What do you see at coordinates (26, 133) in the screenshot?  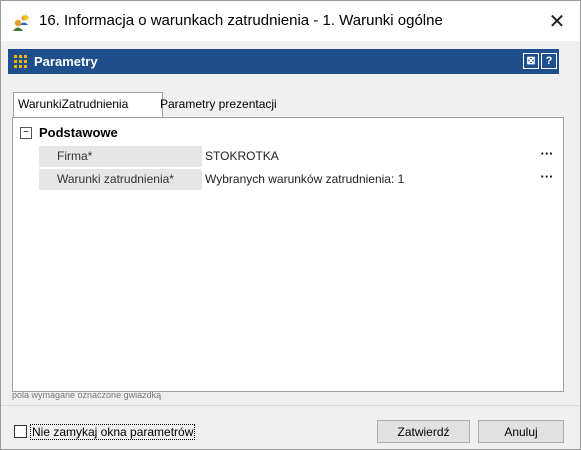 I see `collapse-icon: −` at bounding box center [26, 133].